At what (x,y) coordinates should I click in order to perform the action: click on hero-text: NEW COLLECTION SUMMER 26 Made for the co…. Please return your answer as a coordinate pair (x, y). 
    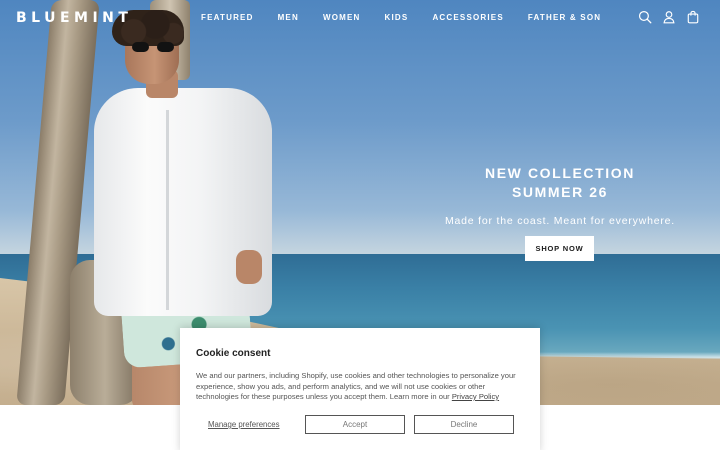
    Looking at the image, I should click on (560, 195).